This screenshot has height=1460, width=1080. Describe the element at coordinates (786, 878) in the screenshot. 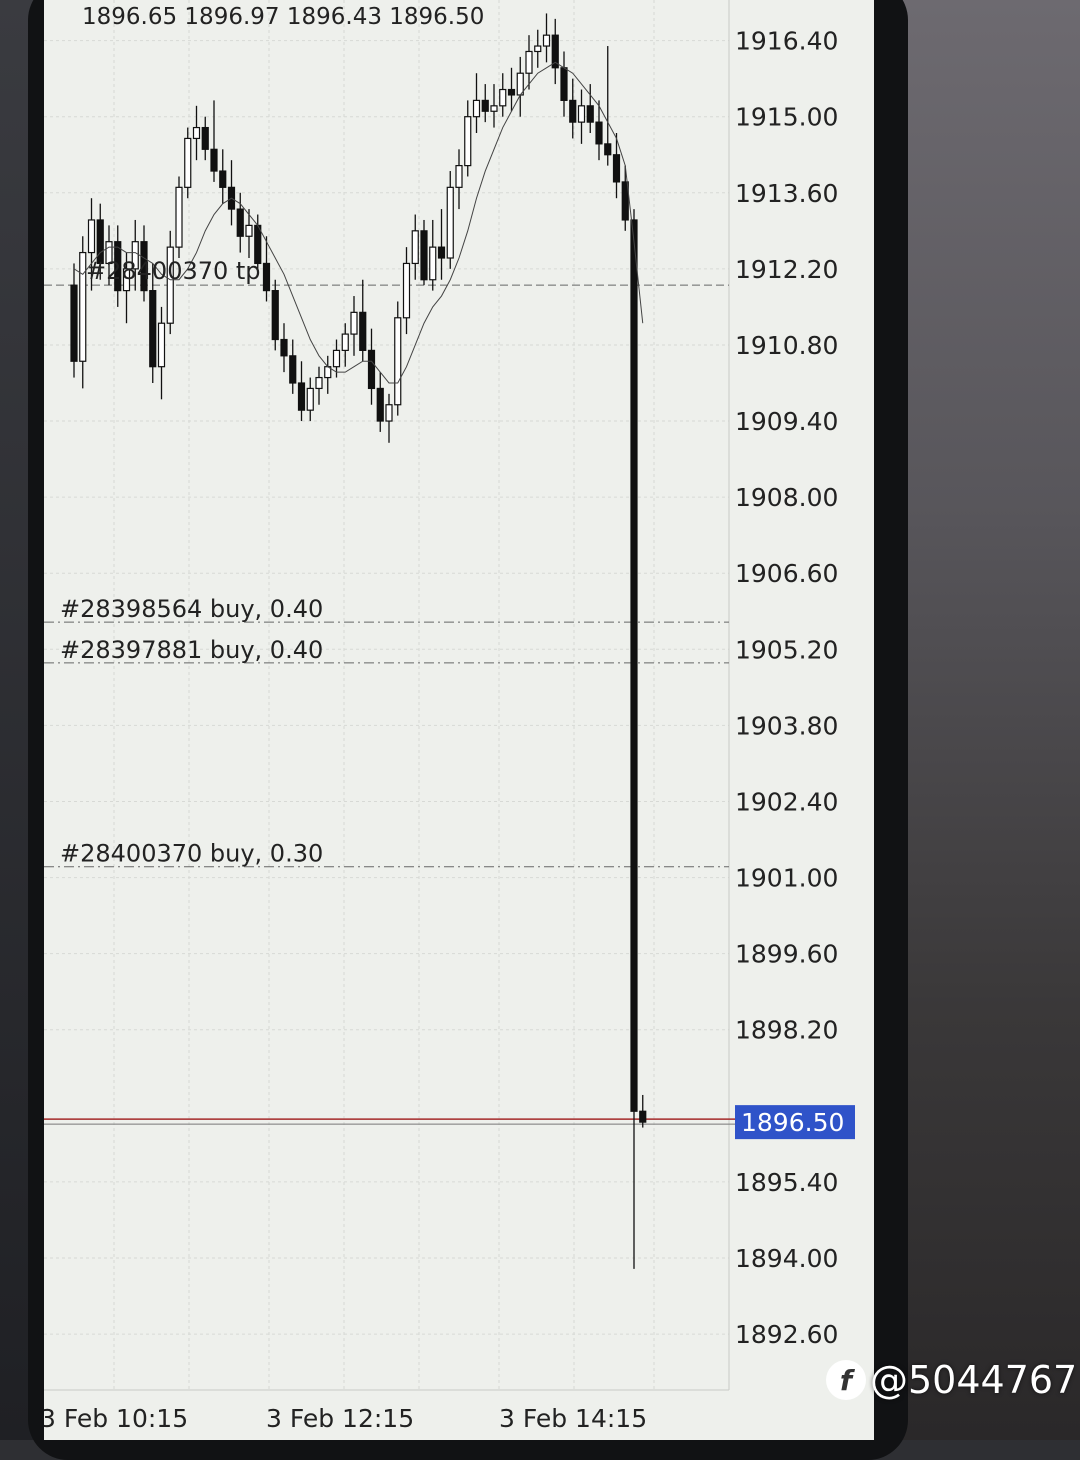

I see `price-axis-label: 1901.00` at that location.